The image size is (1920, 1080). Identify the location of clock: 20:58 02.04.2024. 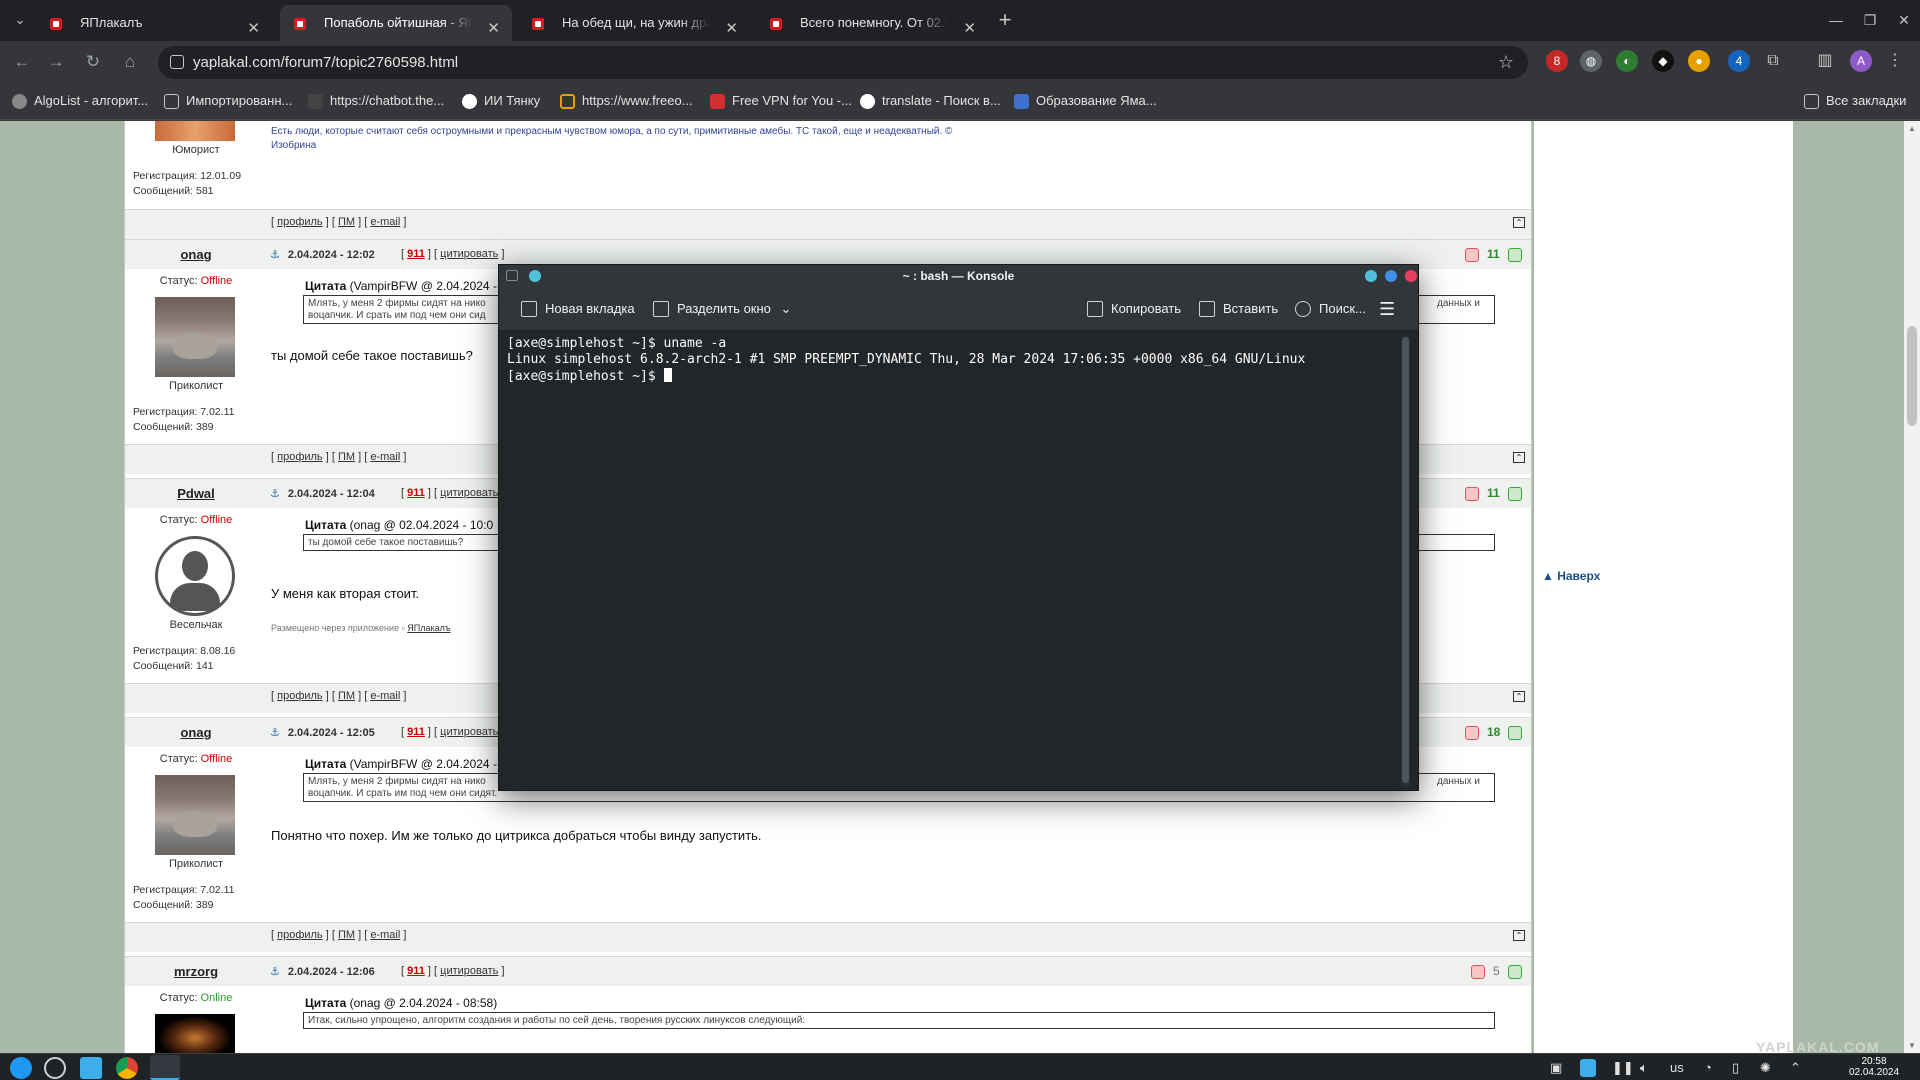
(1874, 1067).